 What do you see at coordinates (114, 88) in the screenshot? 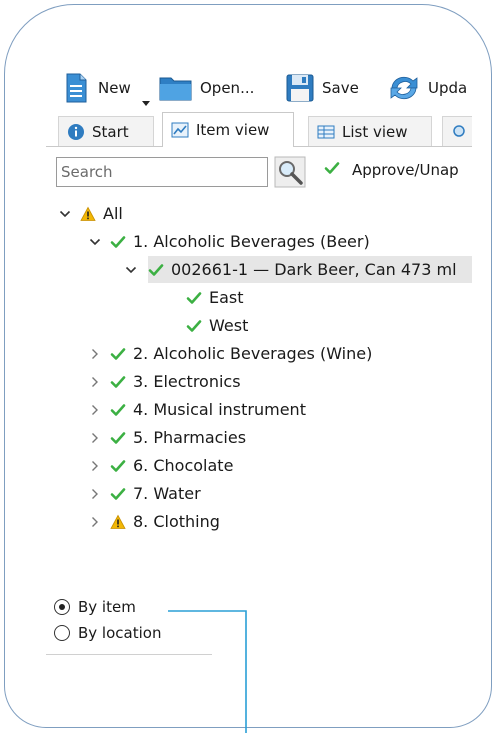
I see `new-button-label: New` at bounding box center [114, 88].